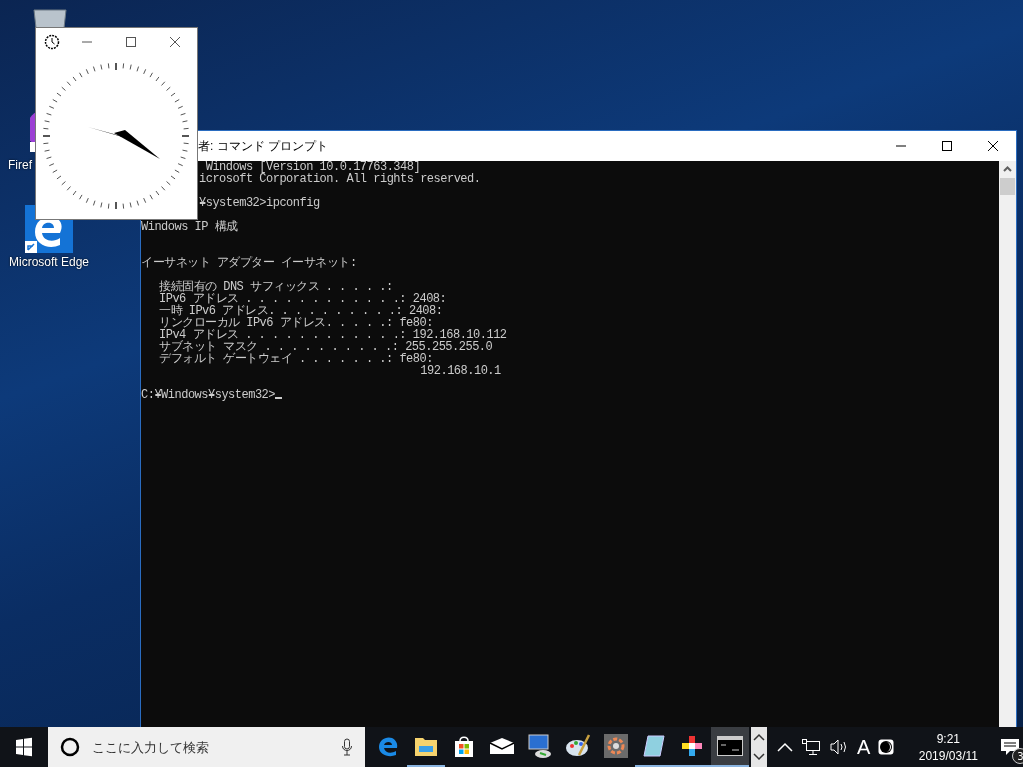 This screenshot has height=767, width=1023. I want to click on console-line: 192.168.10.1, so click(460, 371).